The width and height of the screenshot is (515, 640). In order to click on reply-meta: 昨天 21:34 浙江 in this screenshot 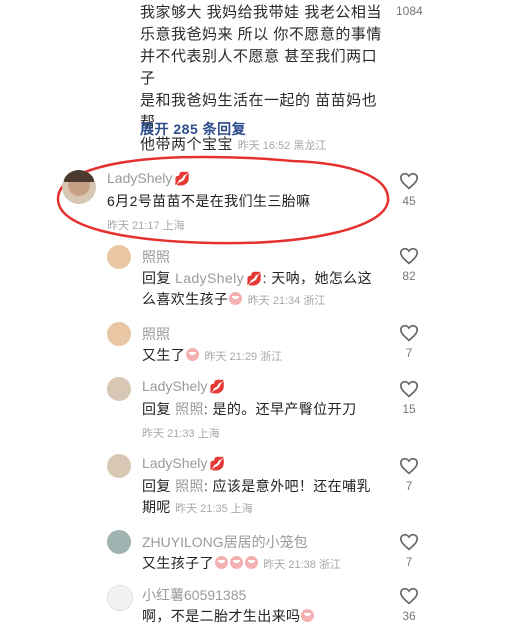, I will do `click(286, 301)`.